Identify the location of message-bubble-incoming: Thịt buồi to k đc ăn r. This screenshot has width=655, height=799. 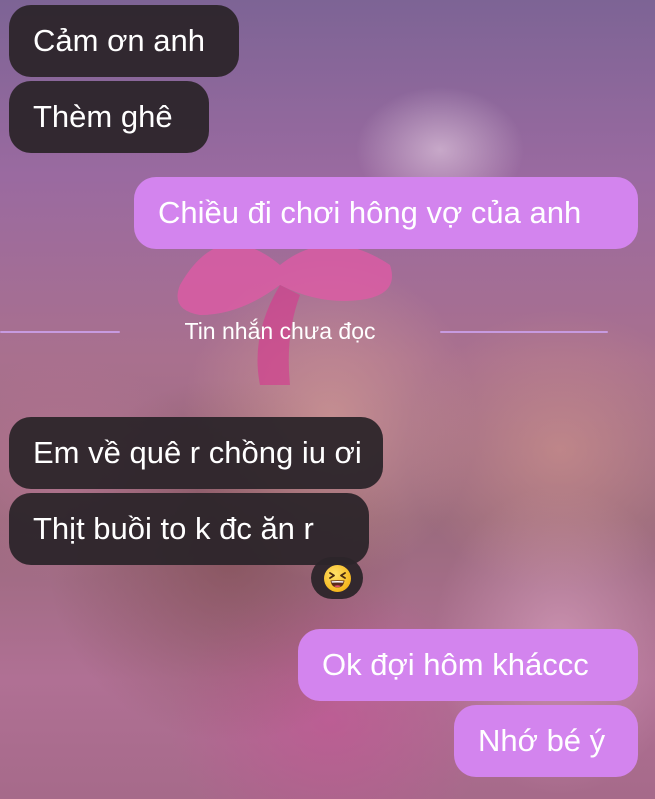
(189, 529).